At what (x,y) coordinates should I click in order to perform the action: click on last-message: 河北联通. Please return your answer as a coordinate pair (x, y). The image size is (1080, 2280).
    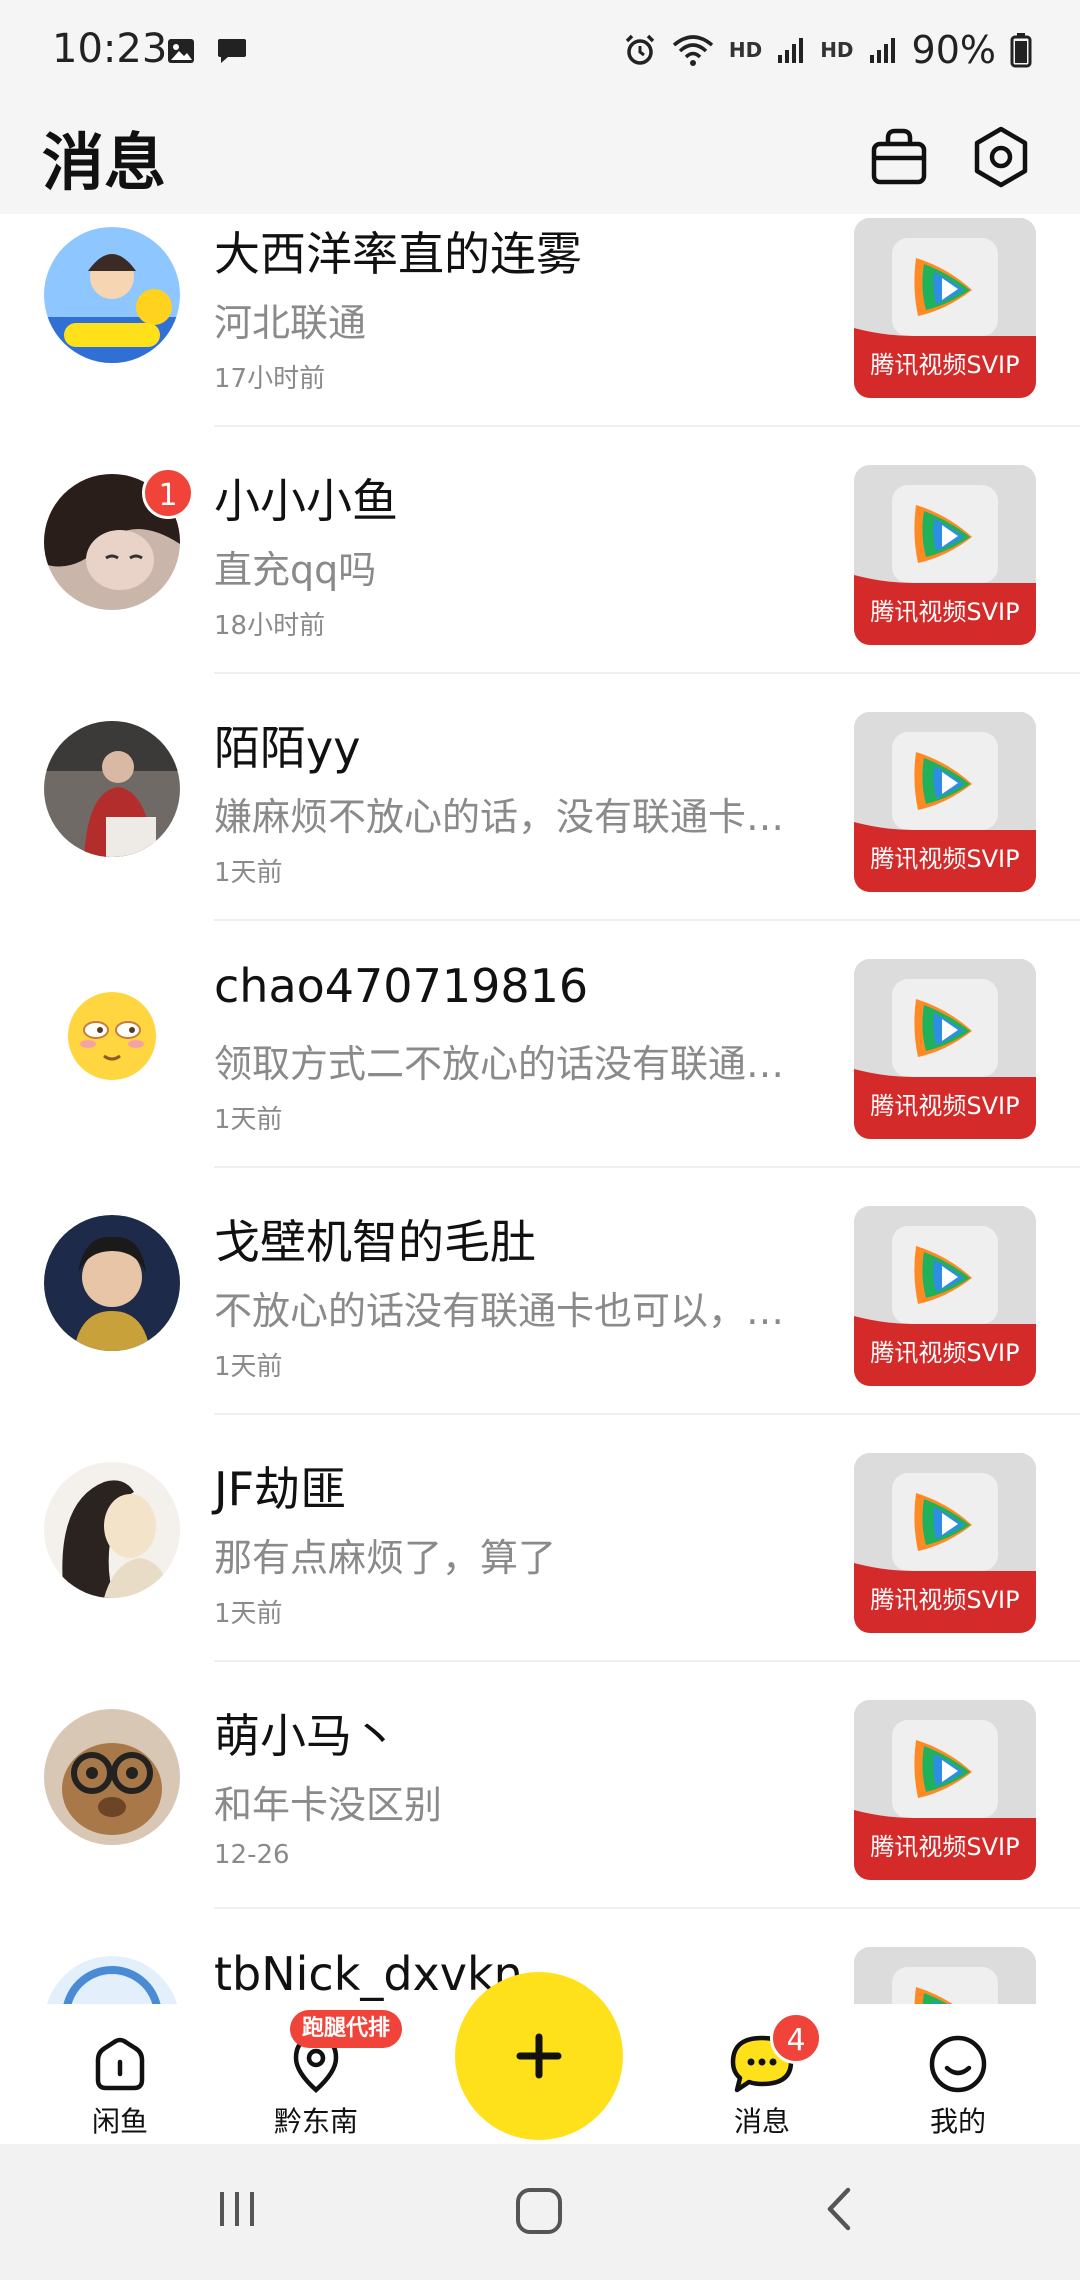
    Looking at the image, I should click on (290, 323).